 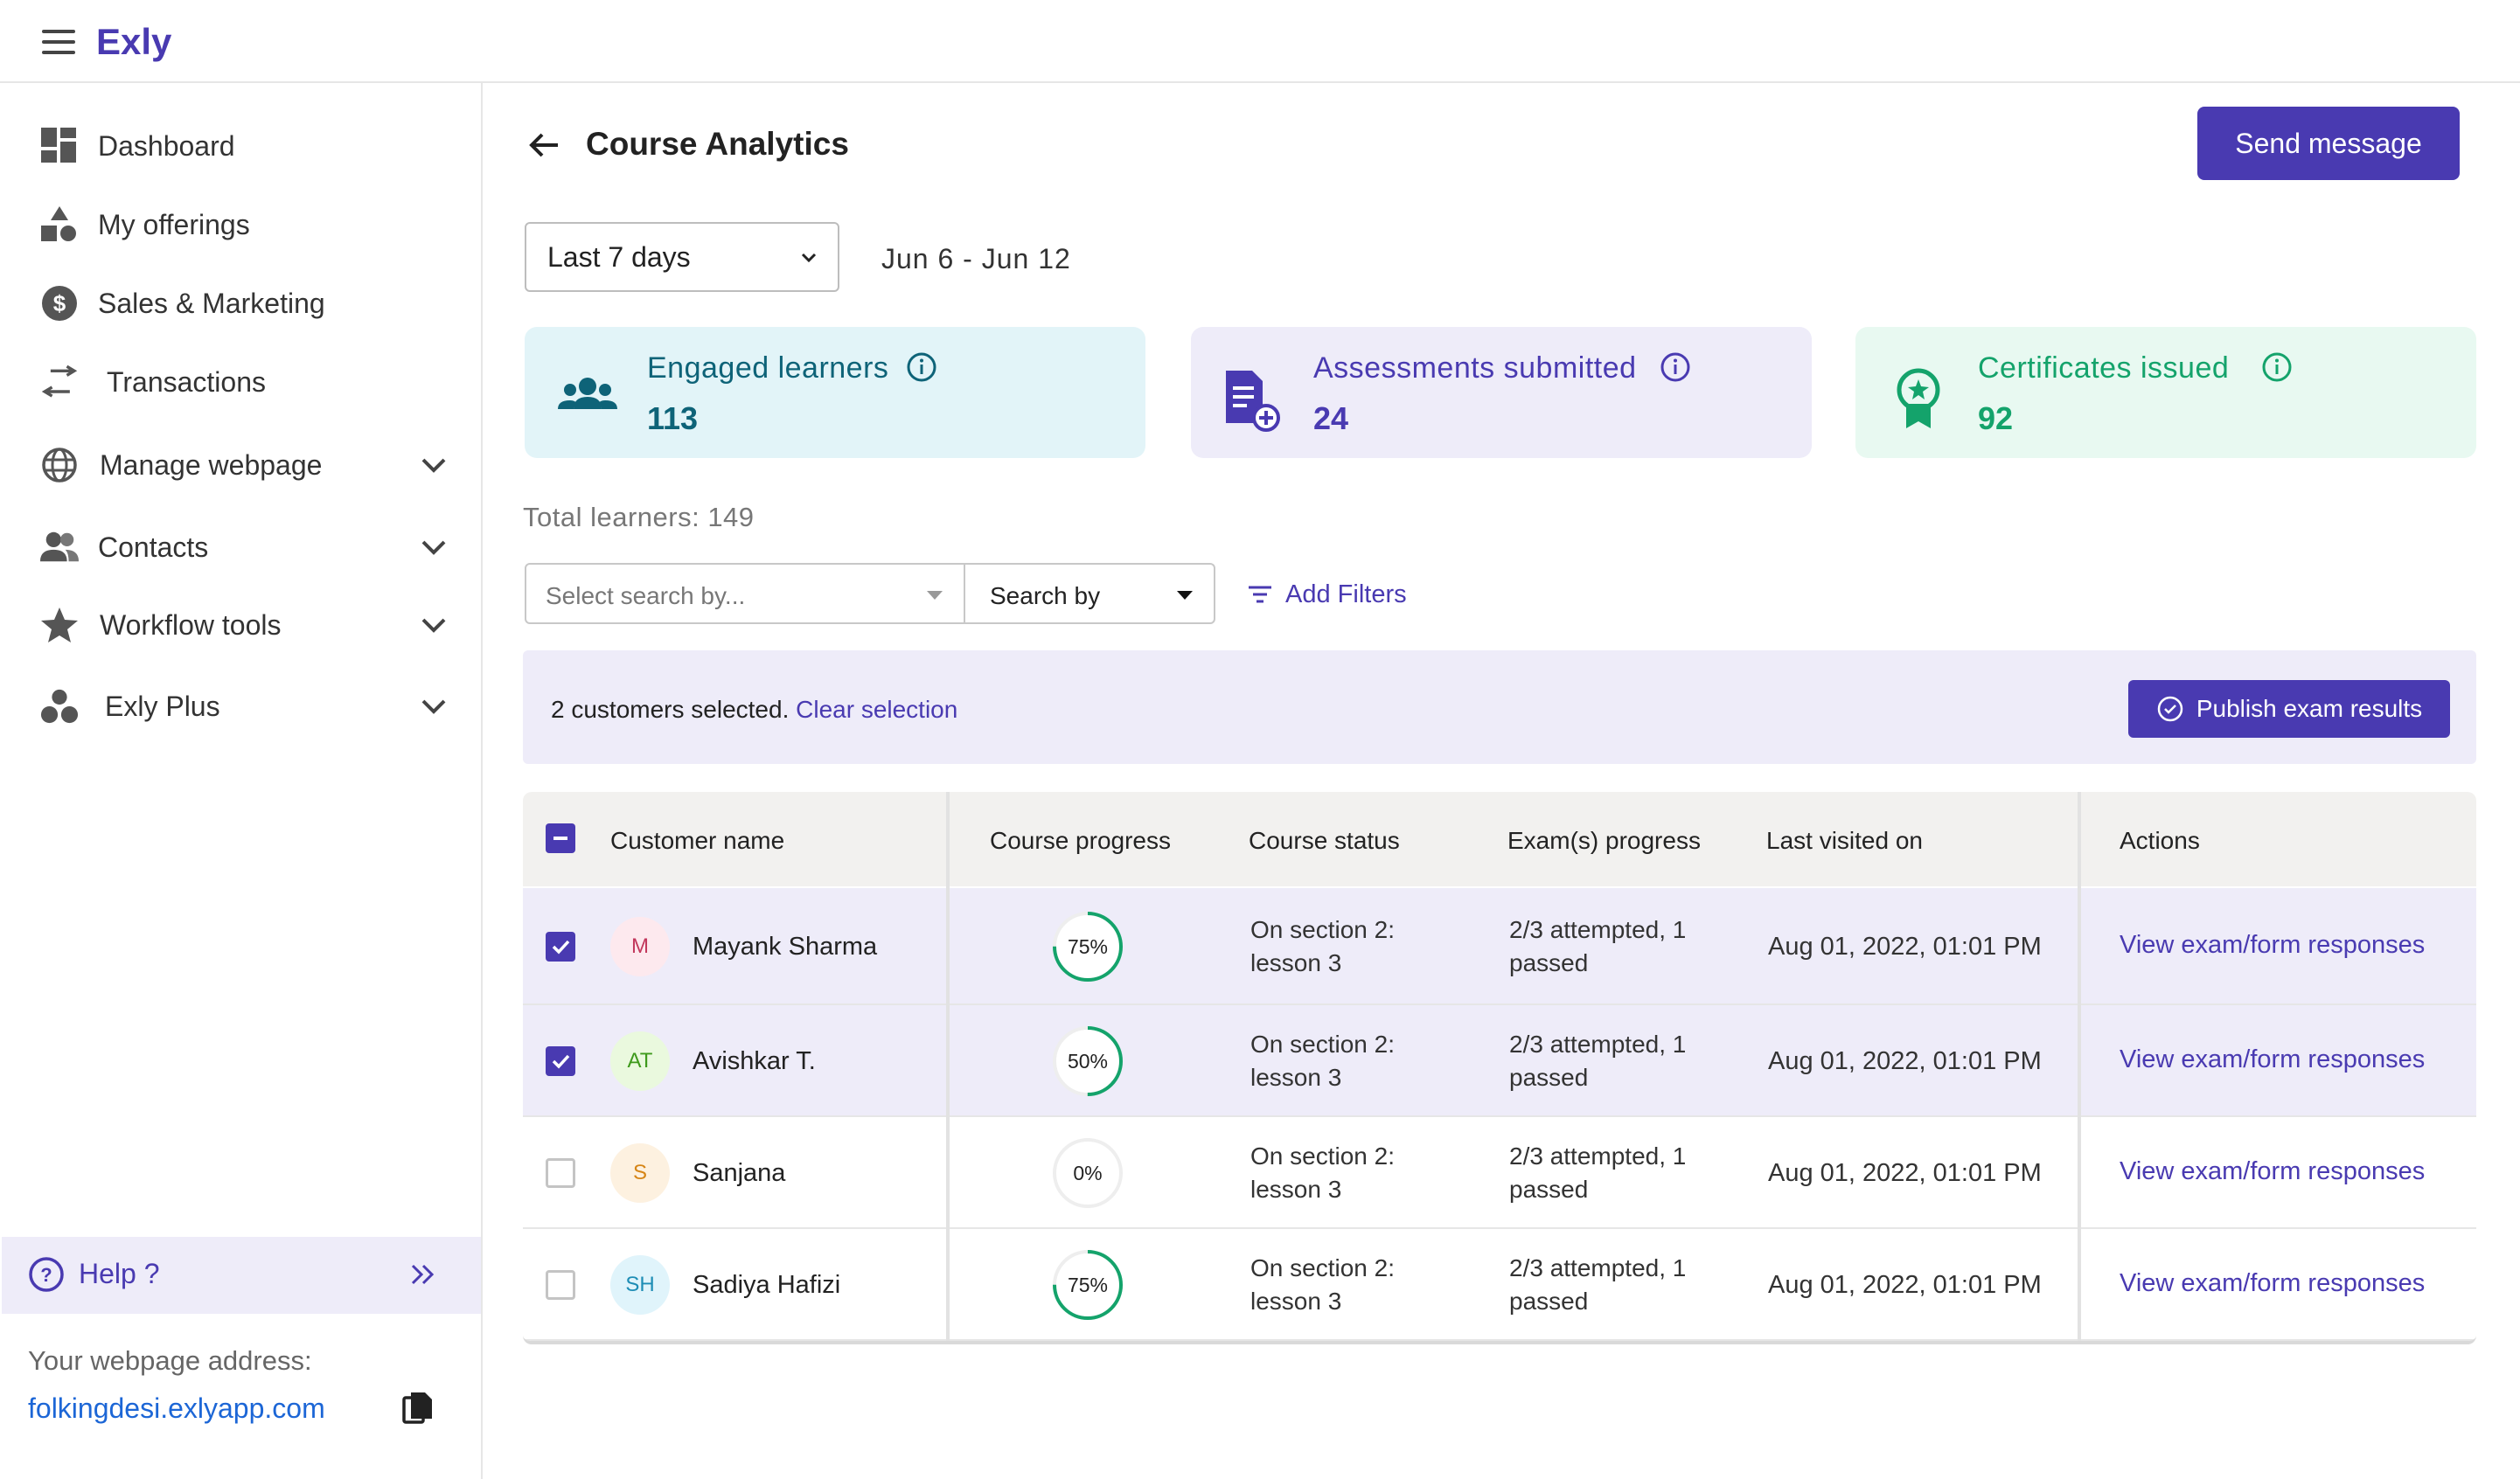 I want to click on stat-label: Engaged learners, so click(x=768, y=368).